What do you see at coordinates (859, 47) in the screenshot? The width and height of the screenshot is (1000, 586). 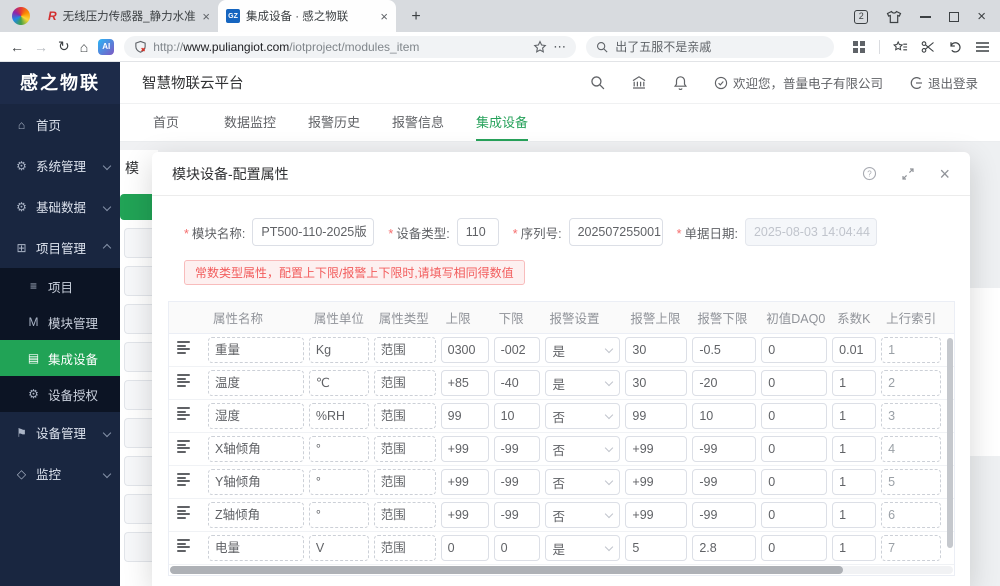 I see `apps-grid-icon` at bounding box center [859, 47].